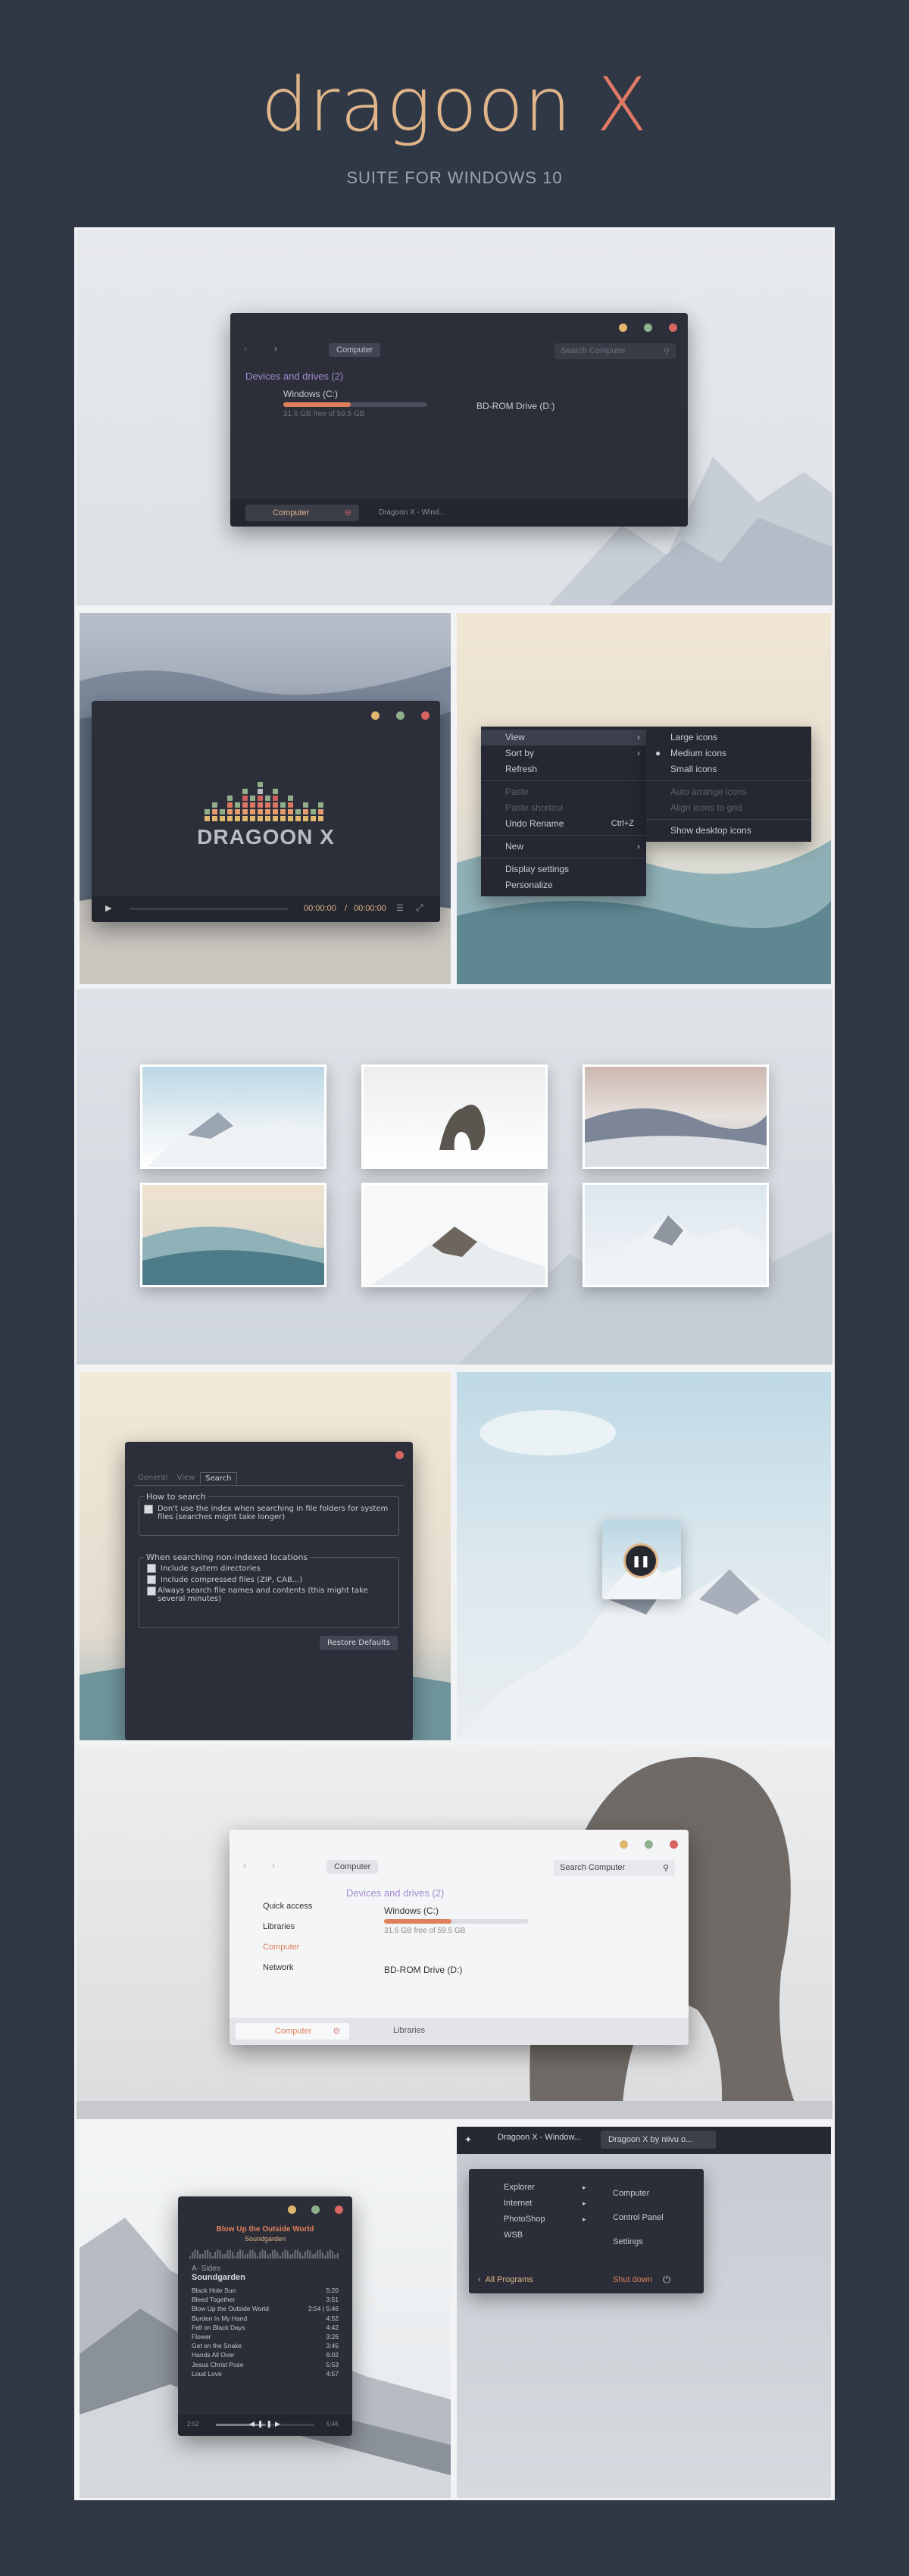 The height and width of the screenshot is (2576, 909). What do you see at coordinates (152, 1478) in the screenshot?
I see `tab-general: General` at bounding box center [152, 1478].